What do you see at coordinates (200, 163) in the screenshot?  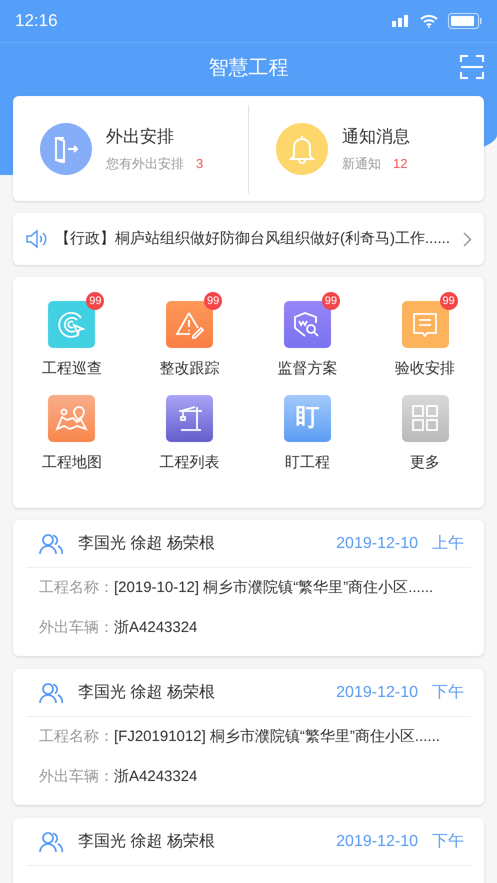 I see `summary-count: 3` at bounding box center [200, 163].